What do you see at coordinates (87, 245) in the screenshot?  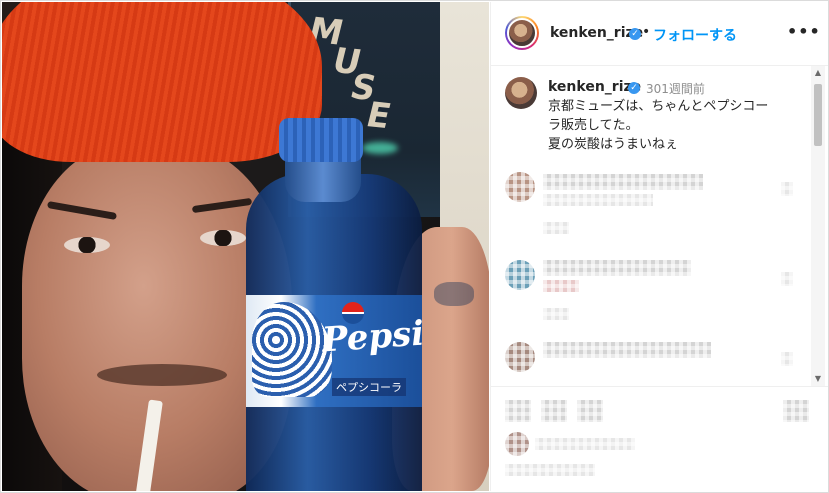 I see `eye-left` at bounding box center [87, 245].